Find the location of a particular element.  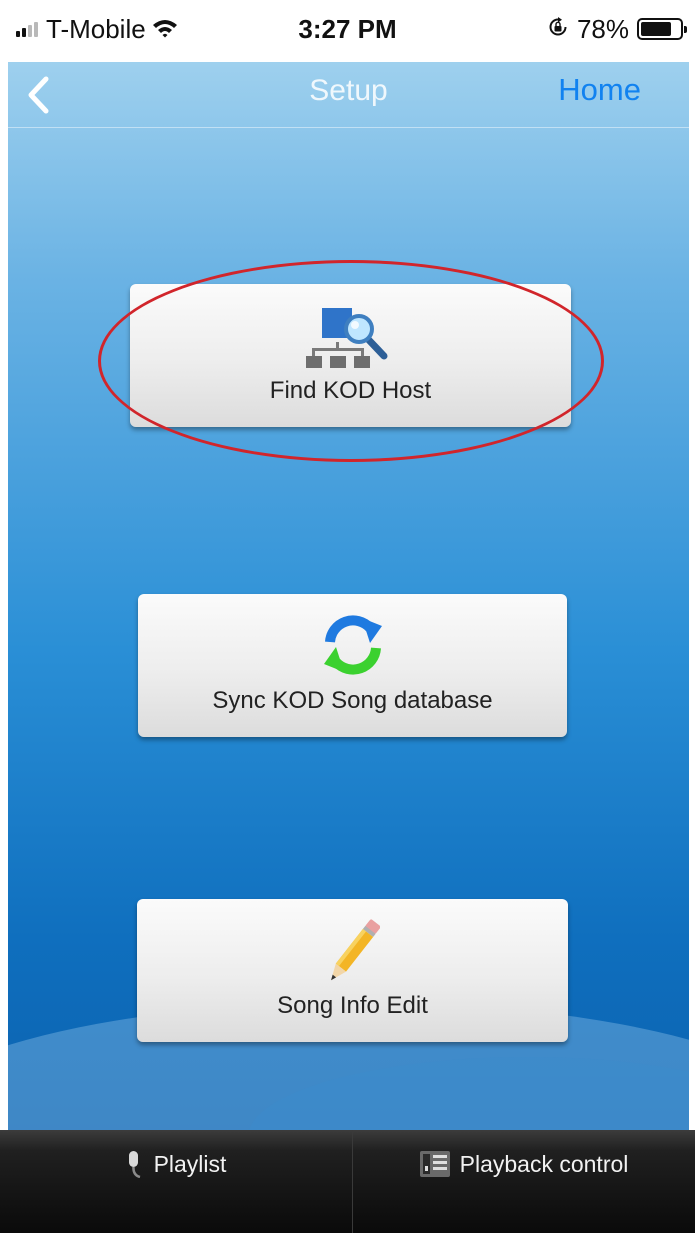

orientation-lock-icon is located at coordinates (558, 29).